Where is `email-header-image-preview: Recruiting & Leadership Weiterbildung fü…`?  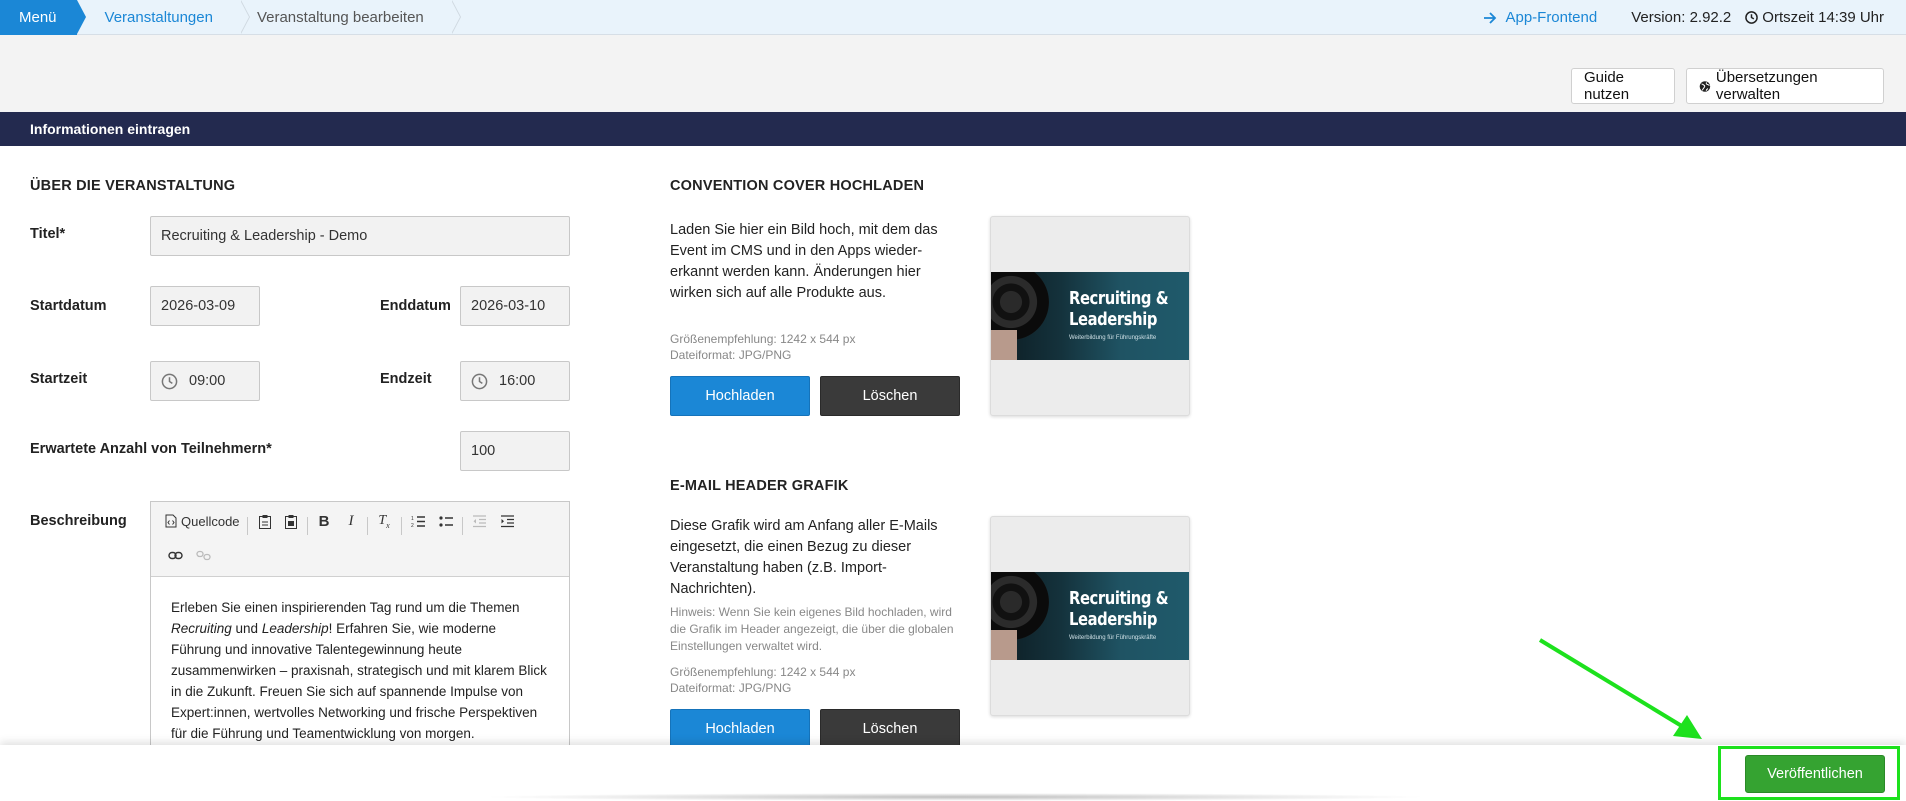 email-header-image-preview: Recruiting & Leadership Weiterbildung fü… is located at coordinates (1090, 616).